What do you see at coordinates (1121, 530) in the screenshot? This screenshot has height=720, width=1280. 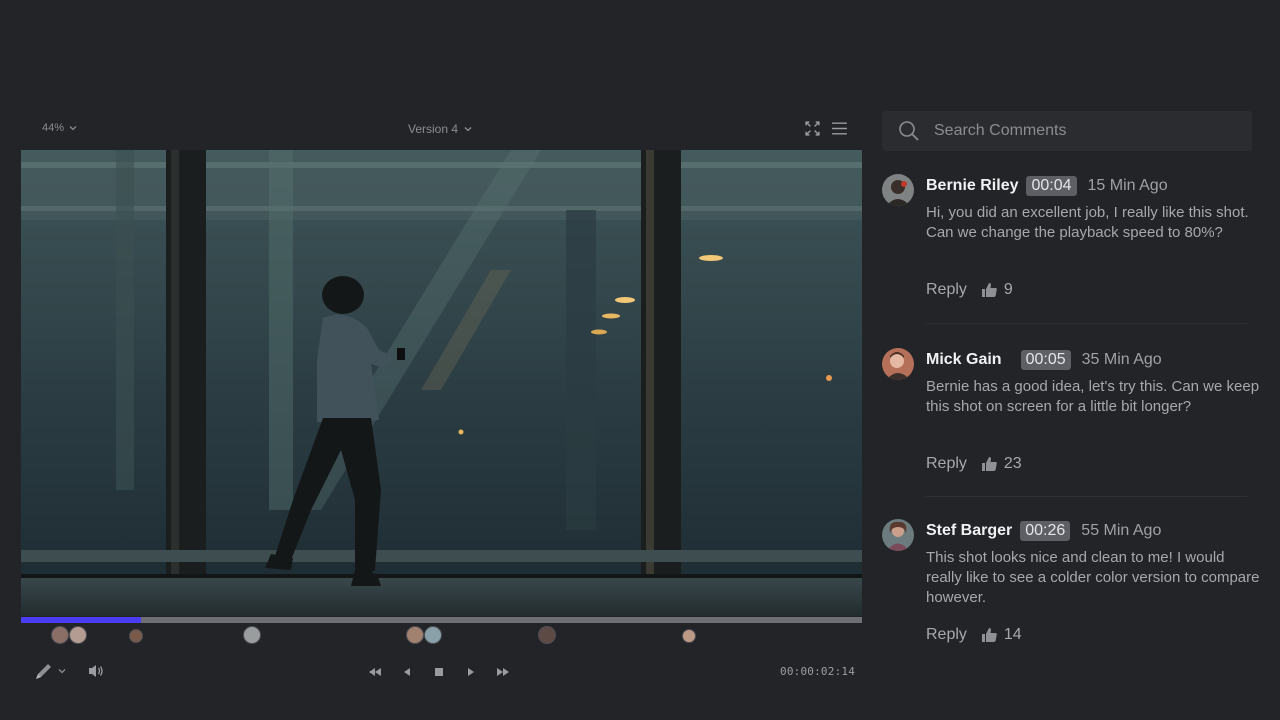 I see `comment-age: 55 Min Ago` at bounding box center [1121, 530].